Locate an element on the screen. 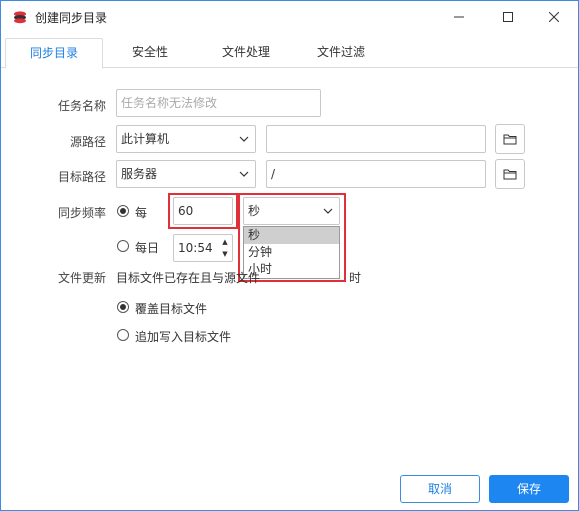 The image size is (579, 511). unit-select-value: 秒 is located at coordinates (254, 211).